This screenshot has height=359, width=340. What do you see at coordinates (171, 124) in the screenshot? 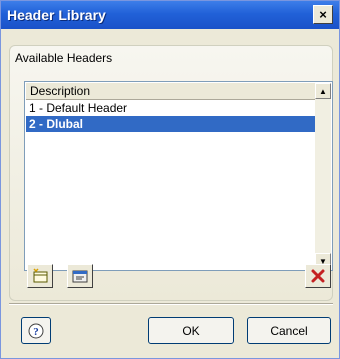
I see `list-item-selected: 2 - Dlubal` at bounding box center [171, 124].